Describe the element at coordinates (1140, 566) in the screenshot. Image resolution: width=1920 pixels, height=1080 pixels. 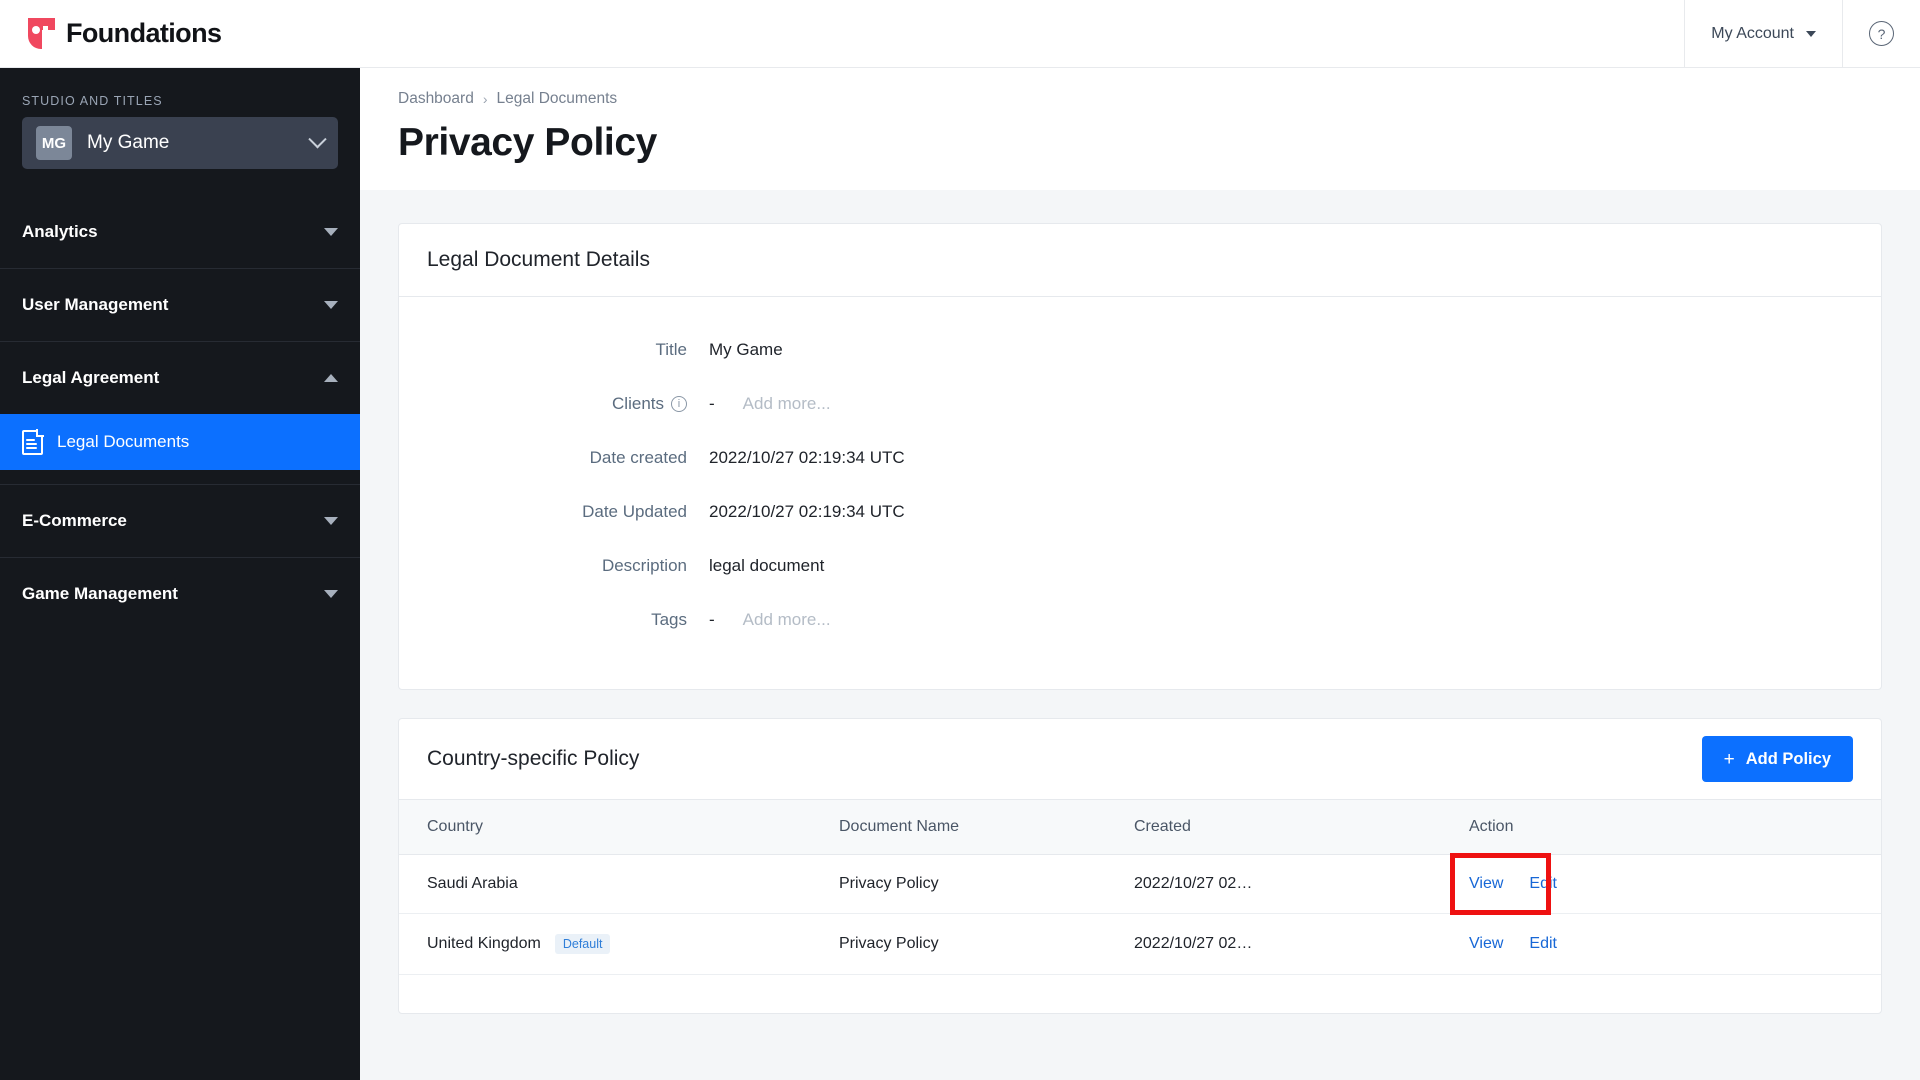
I see `field-row-description: Description legal document` at that location.